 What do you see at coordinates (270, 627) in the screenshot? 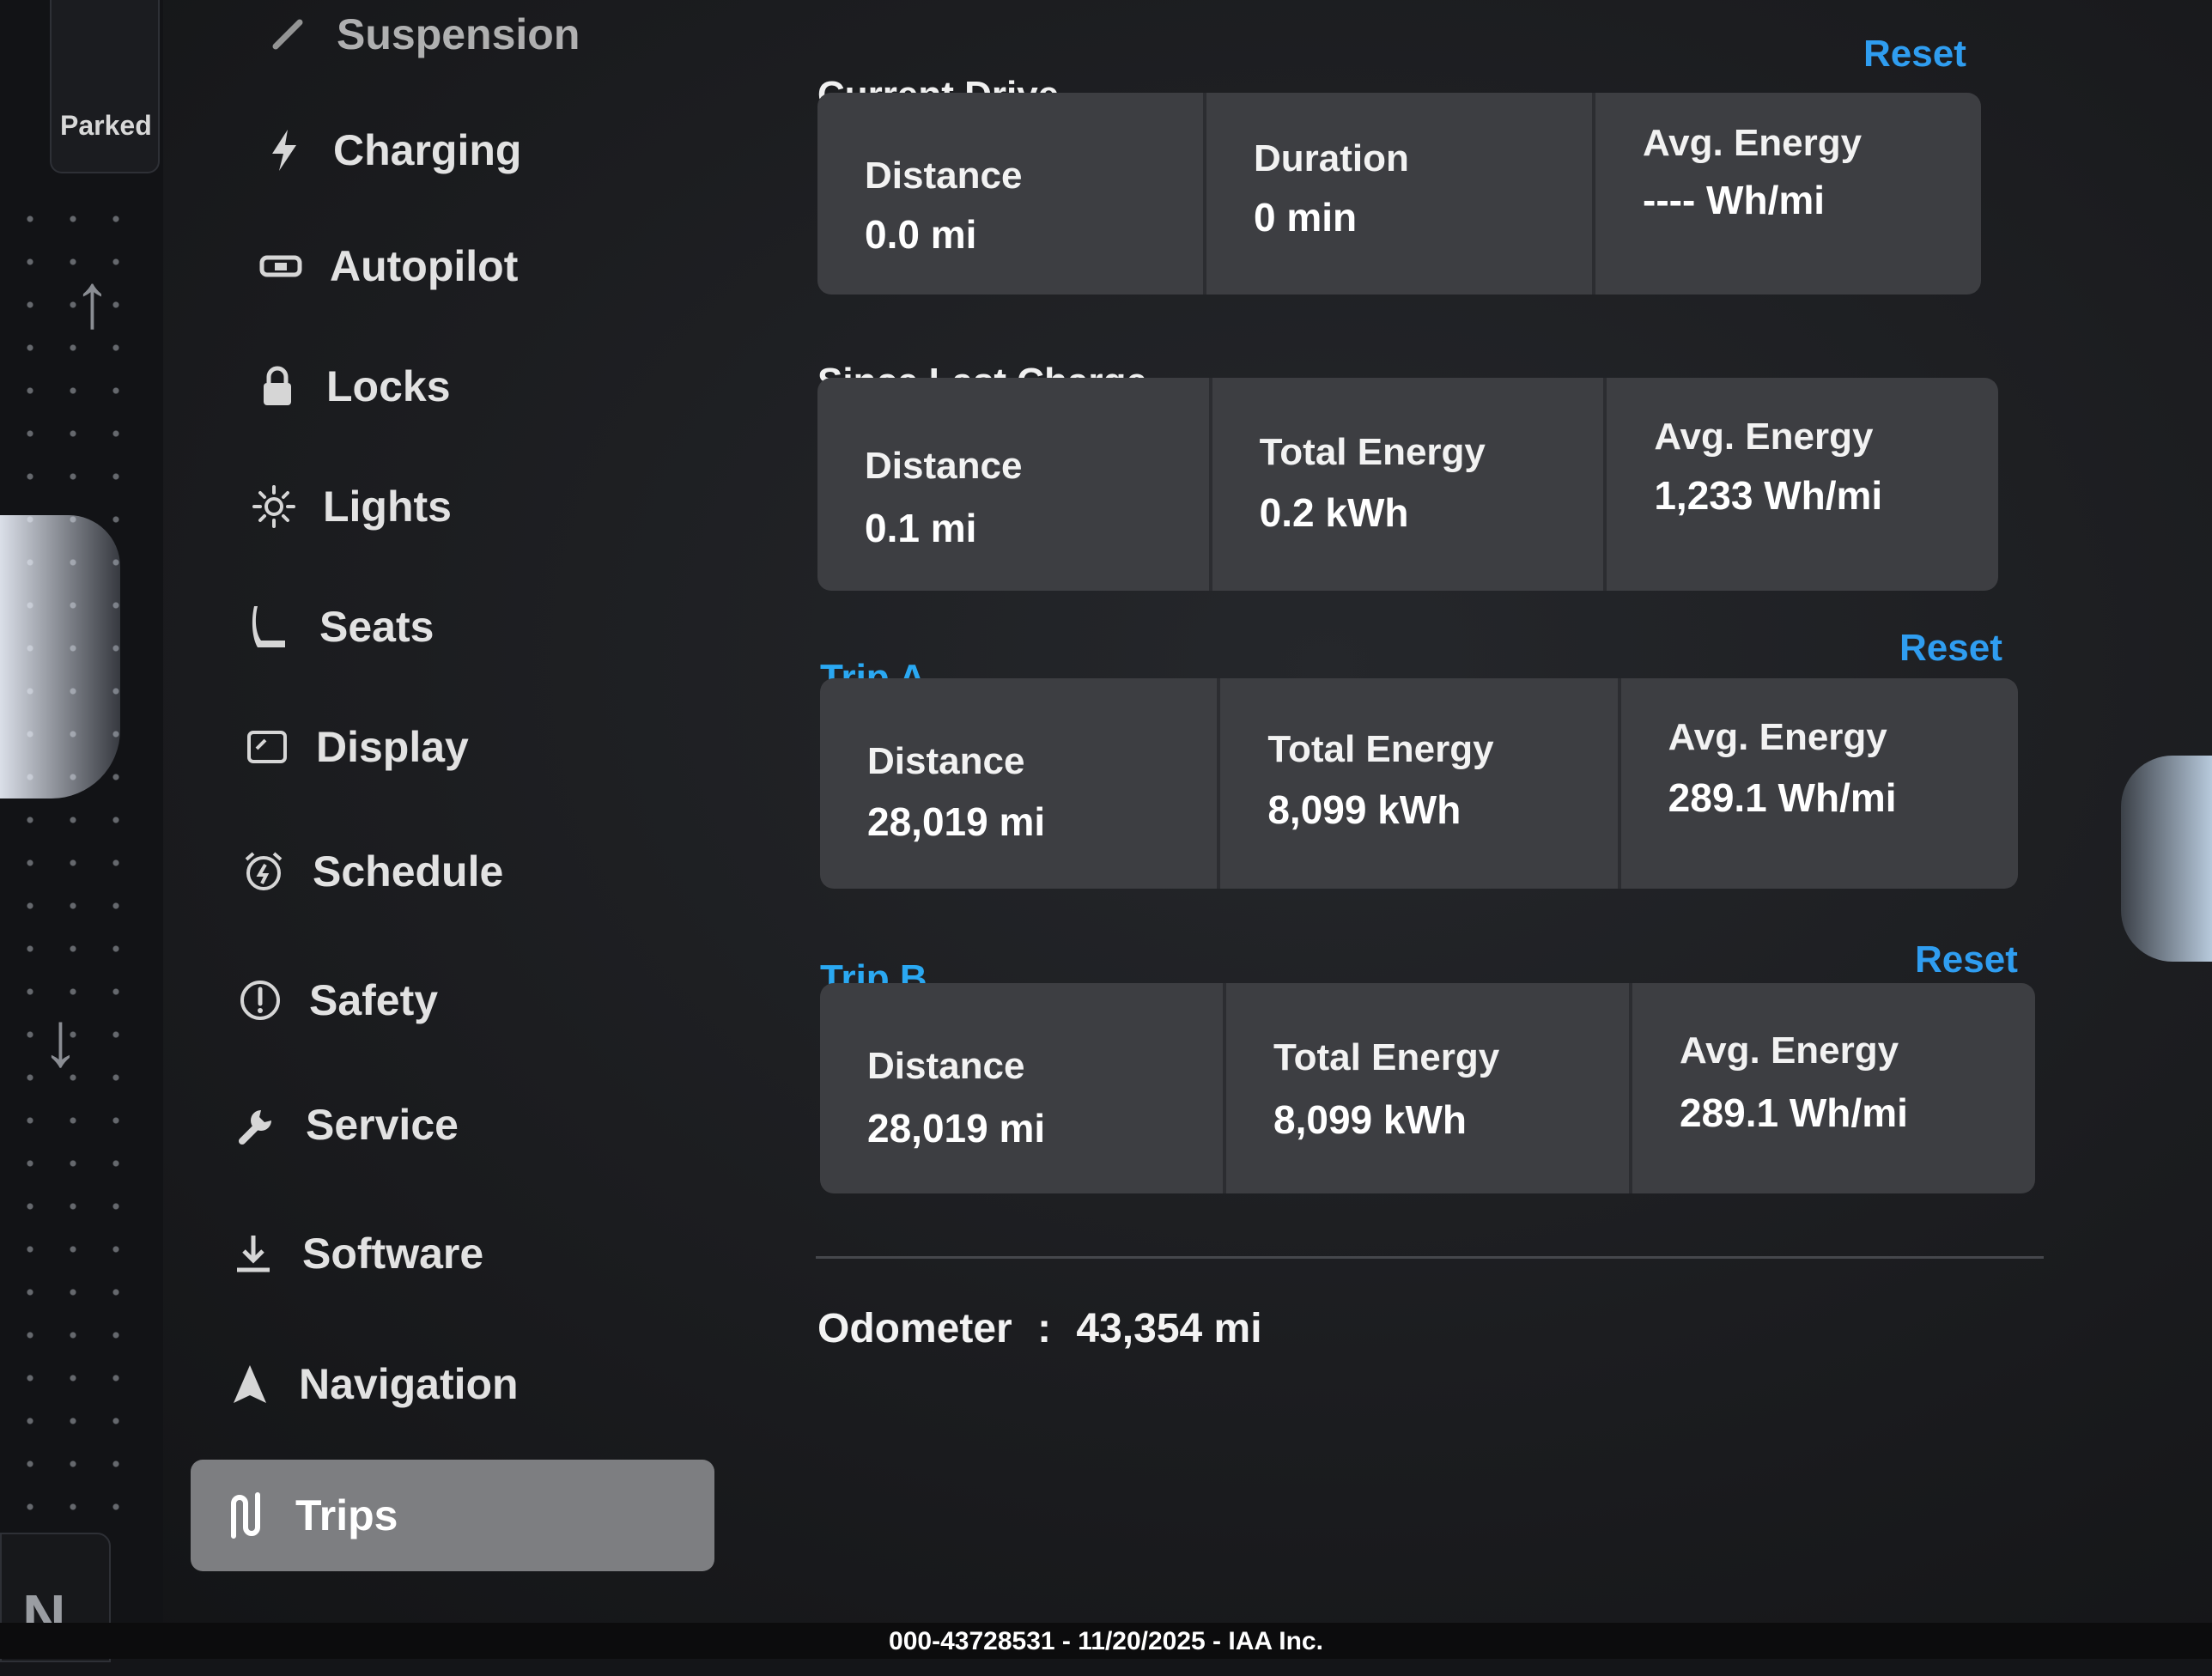
I see `seat-icon` at bounding box center [270, 627].